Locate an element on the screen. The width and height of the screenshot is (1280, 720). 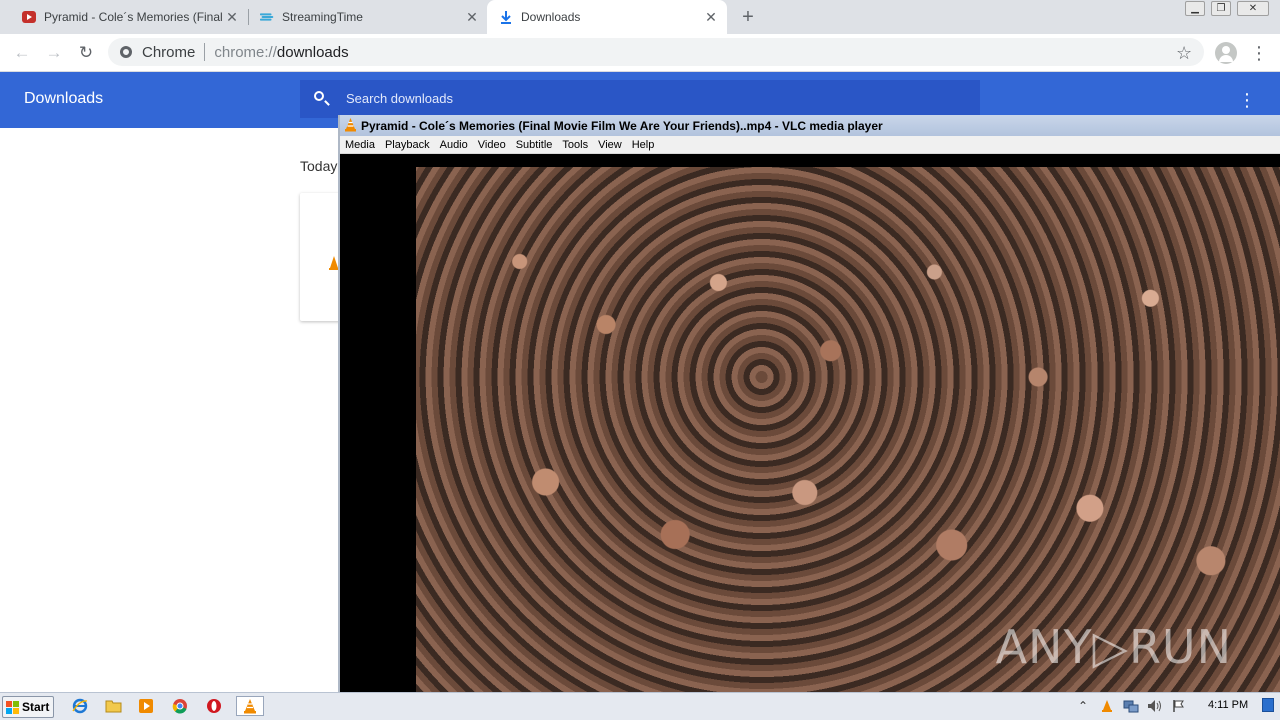
explorer-folder-icon is located at coordinates (113, 706).